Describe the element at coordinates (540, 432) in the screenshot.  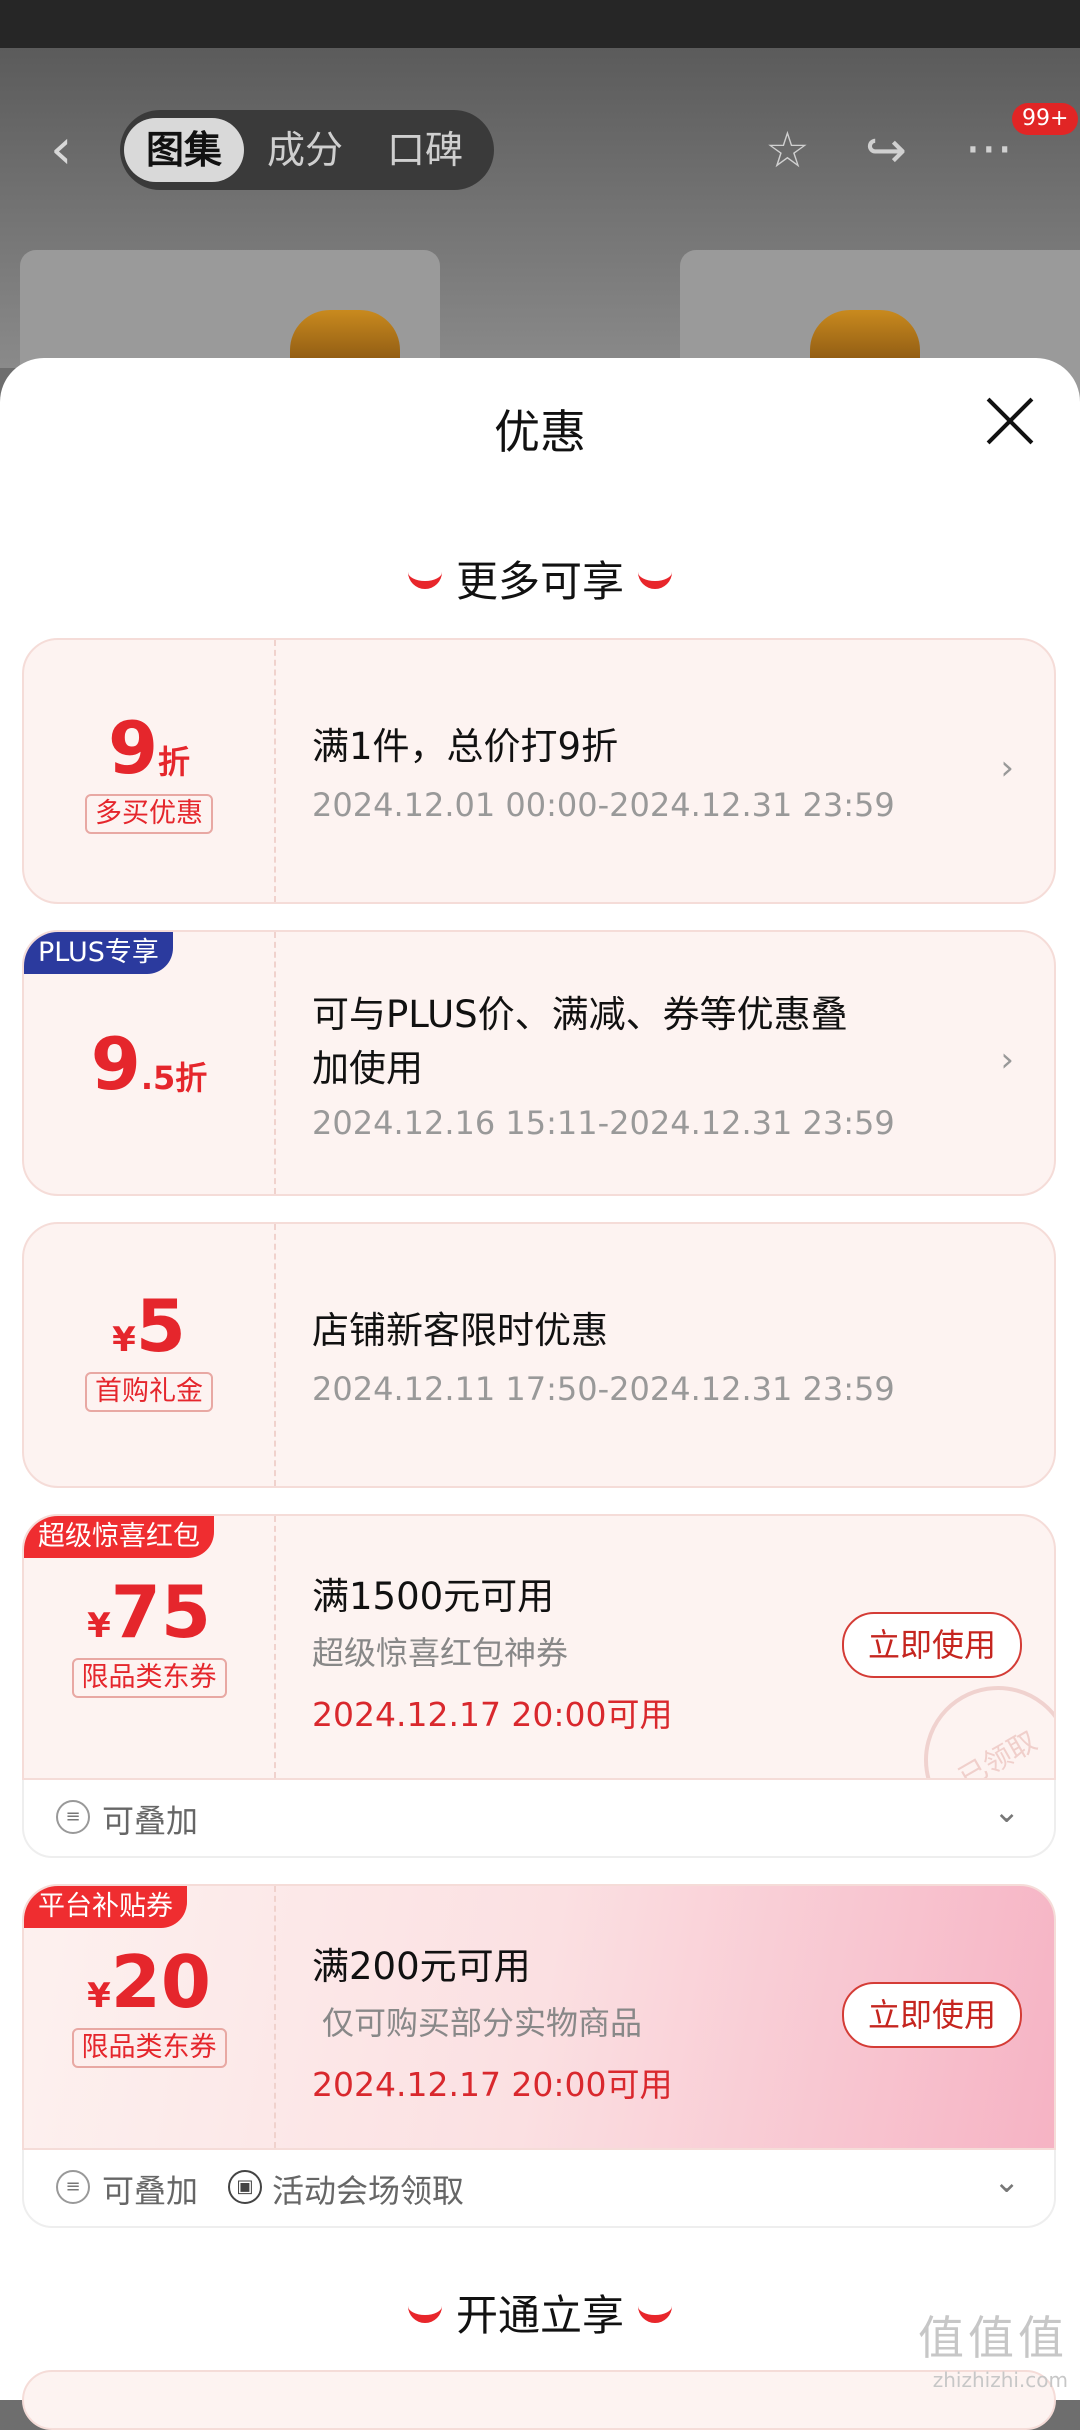
I see `sheet-title: 优惠` at that location.